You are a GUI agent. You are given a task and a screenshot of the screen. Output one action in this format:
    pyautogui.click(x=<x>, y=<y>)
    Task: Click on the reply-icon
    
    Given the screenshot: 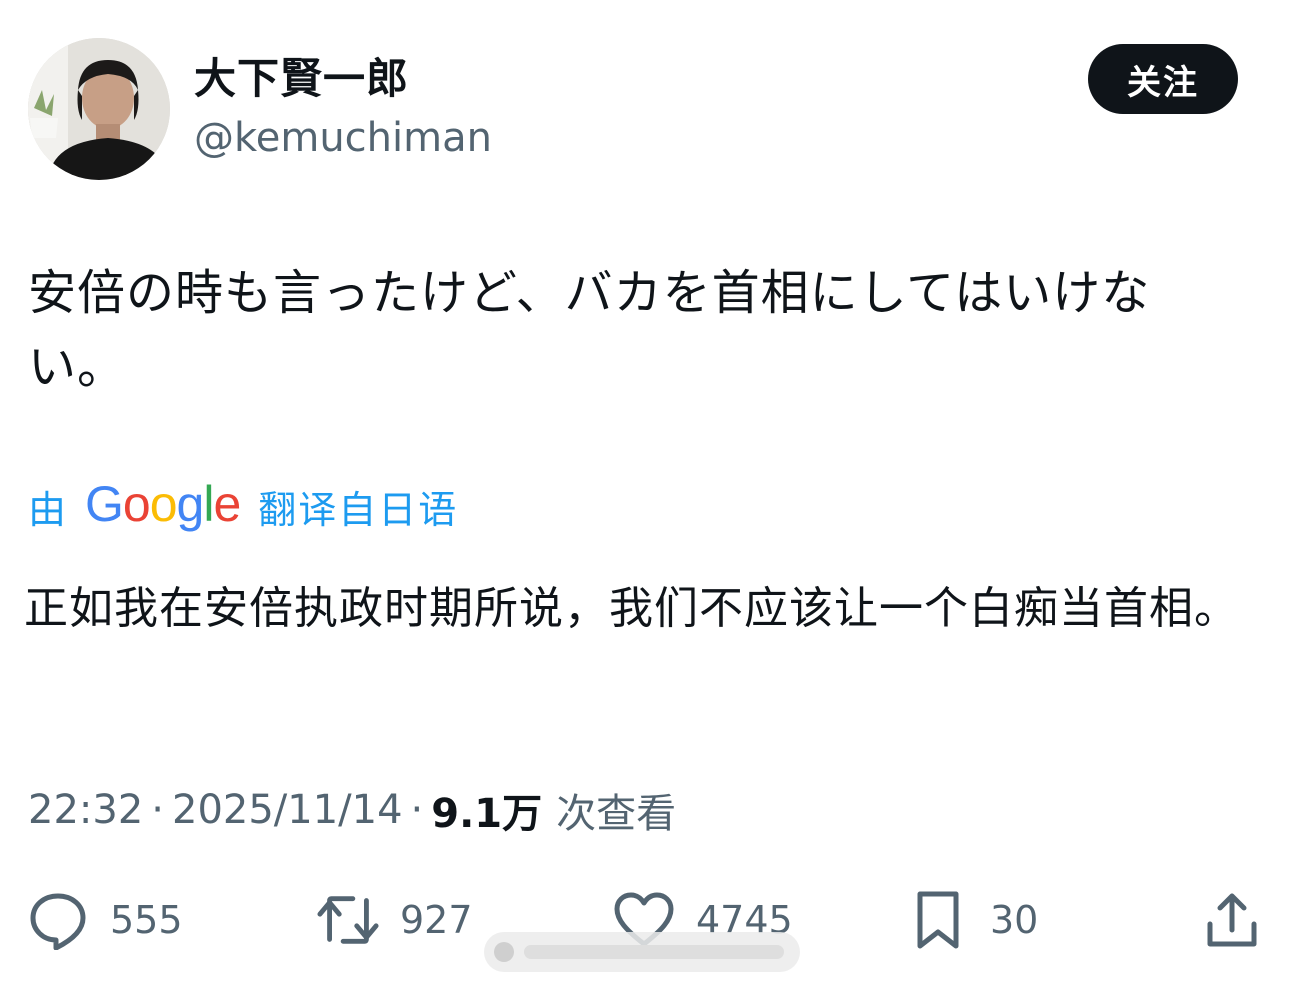 What is the action you would take?
    pyautogui.click(x=58, y=920)
    